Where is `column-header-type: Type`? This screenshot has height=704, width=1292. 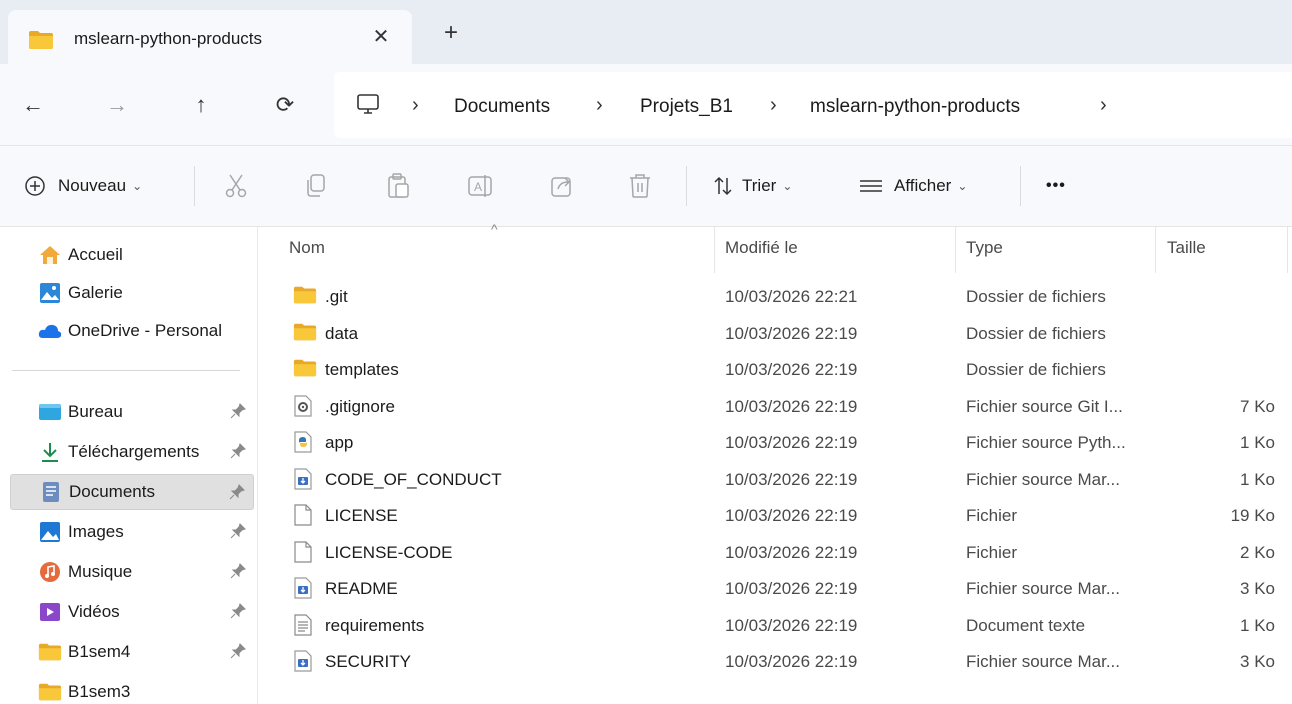 column-header-type: Type is located at coordinates (984, 248).